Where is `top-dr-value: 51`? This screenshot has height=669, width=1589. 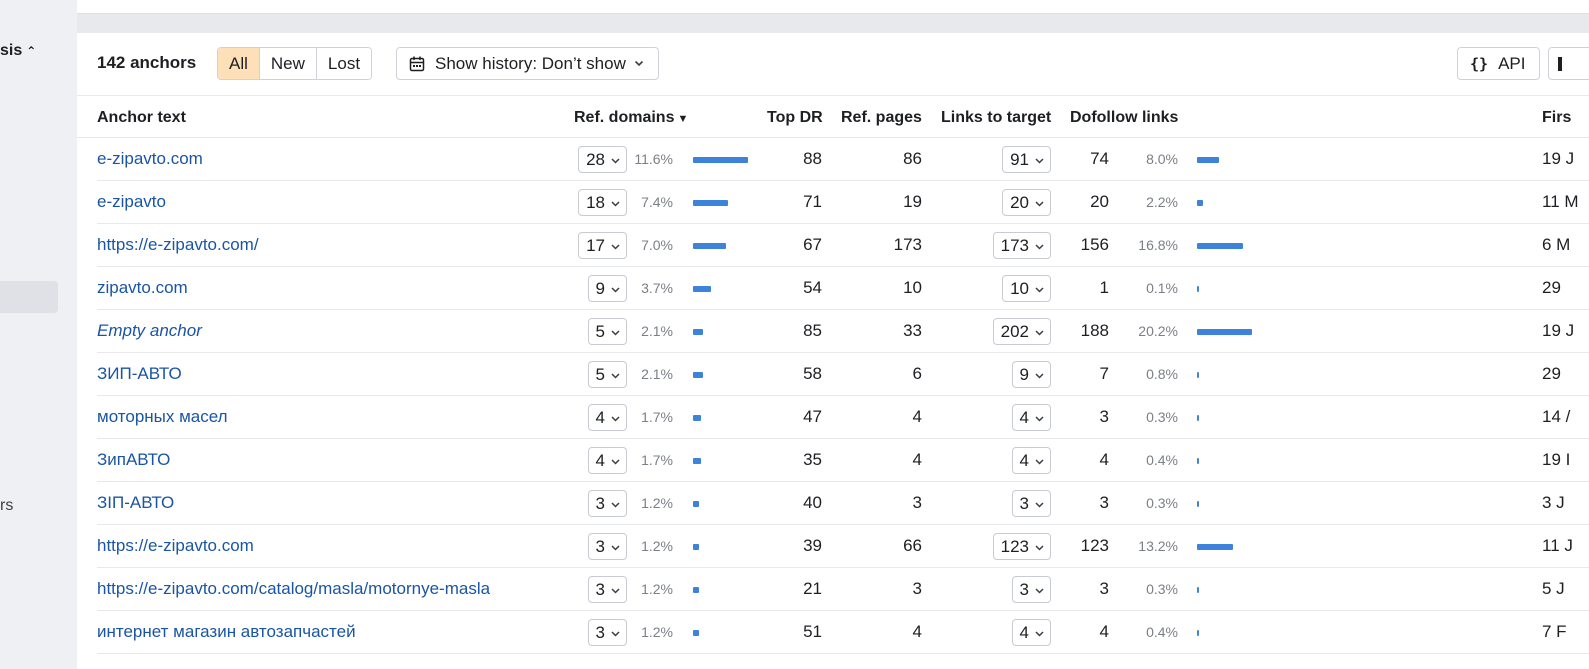
top-dr-value: 51 is located at coordinates (812, 631).